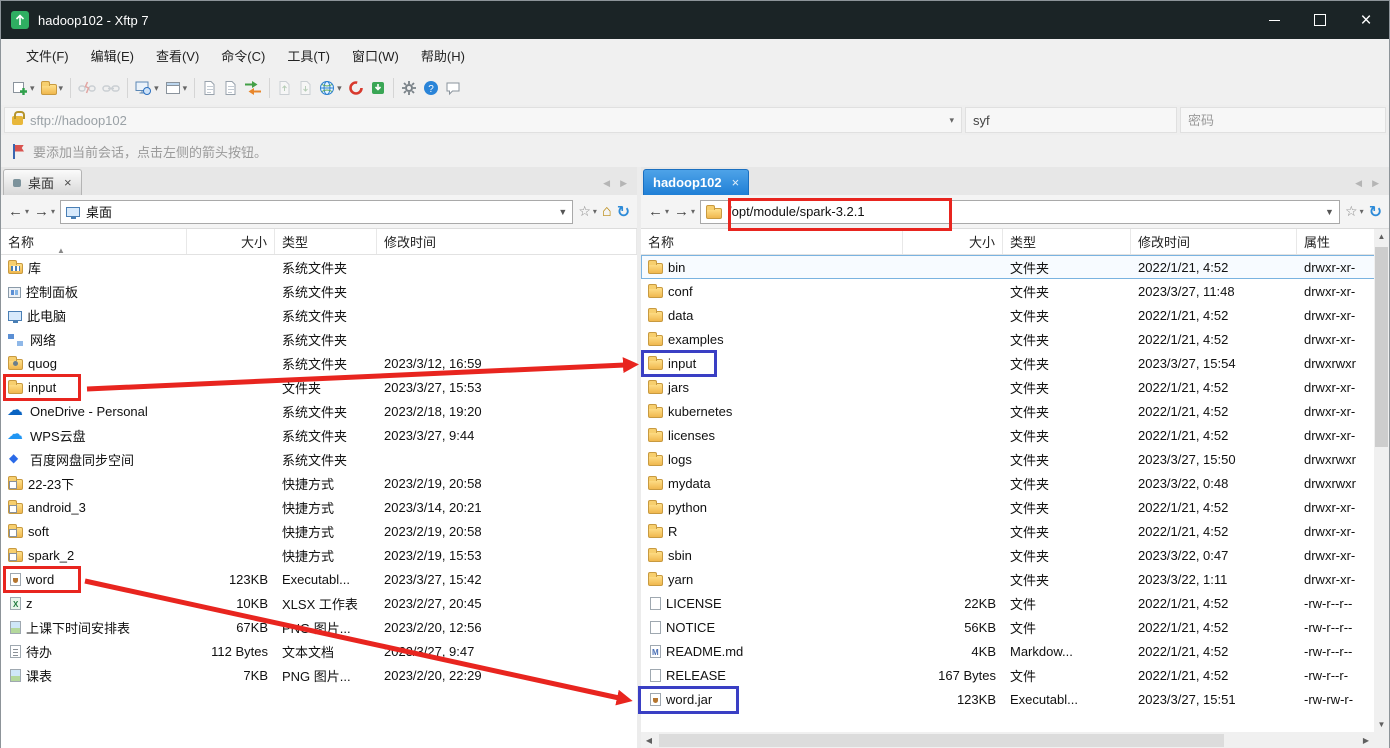 The width and height of the screenshot is (1390, 748). I want to click on file-row: licenses 文件夹 2022/1/21, 4:52 drwxr-xr-, so click(1008, 435).